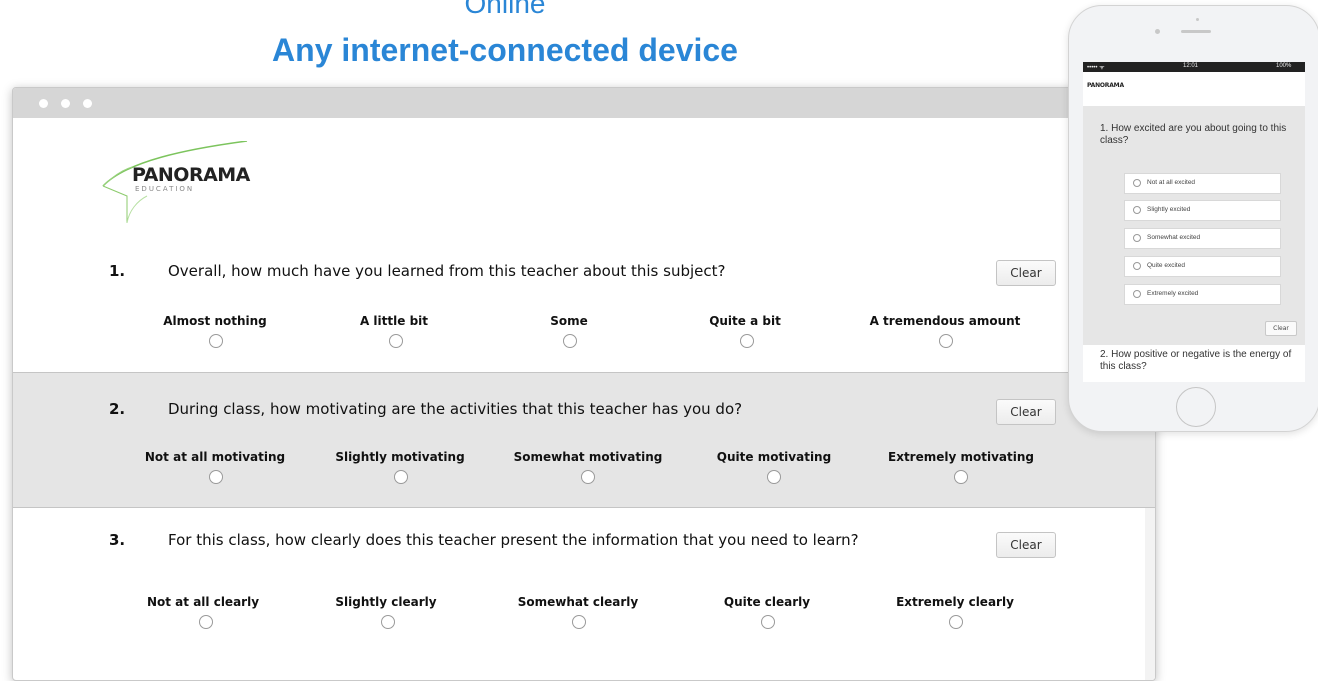  I want to click on browser-title-bar, so click(584, 103).